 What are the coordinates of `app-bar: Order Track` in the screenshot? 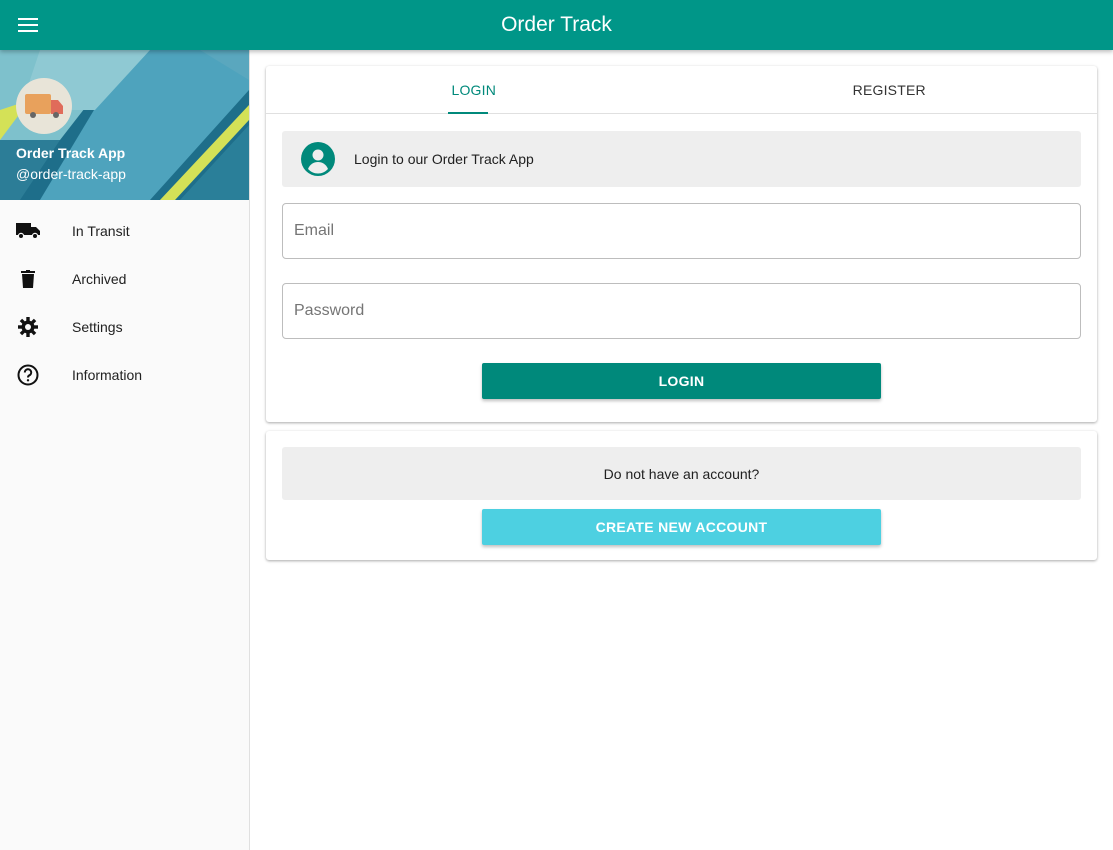 It's located at (556, 25).